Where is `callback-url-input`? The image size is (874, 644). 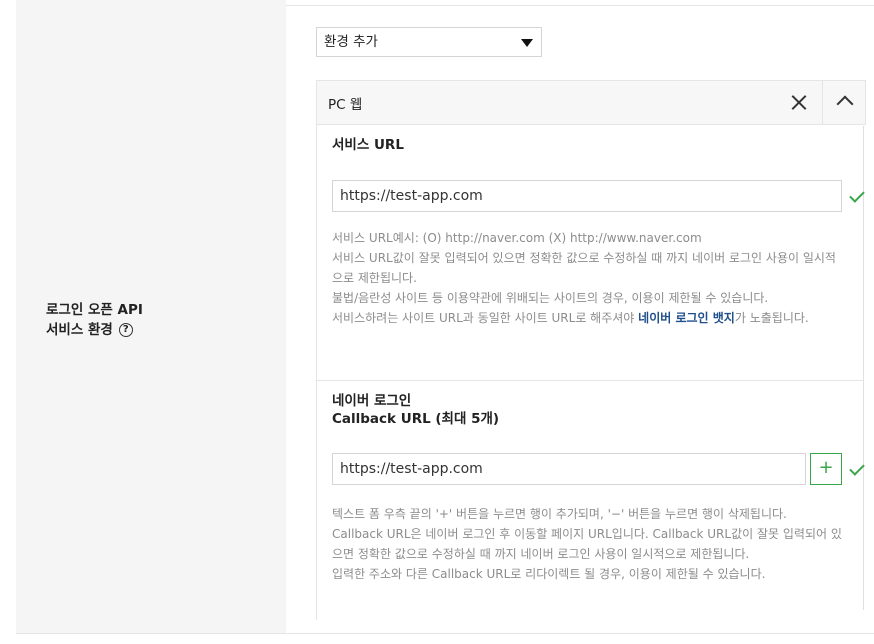
callback-url-input is located at coordinates (569, 469).